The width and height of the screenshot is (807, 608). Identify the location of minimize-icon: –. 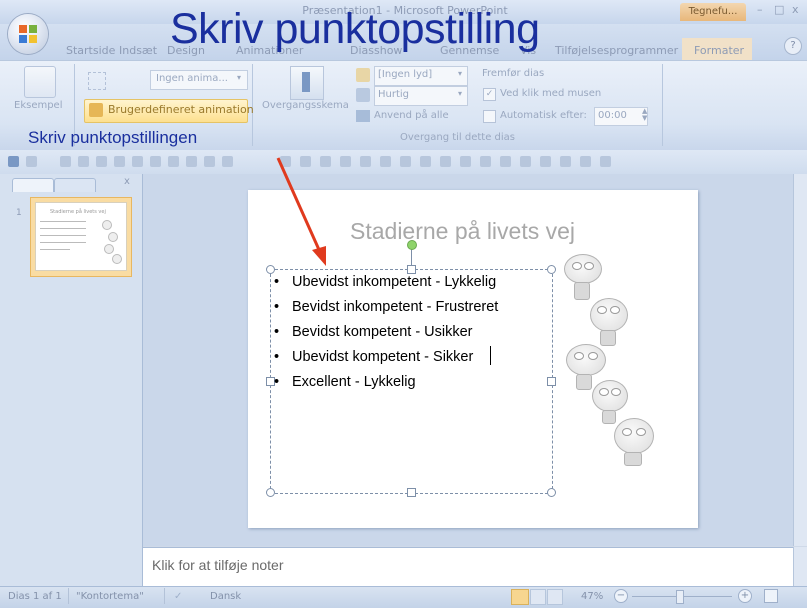
(760, 9).